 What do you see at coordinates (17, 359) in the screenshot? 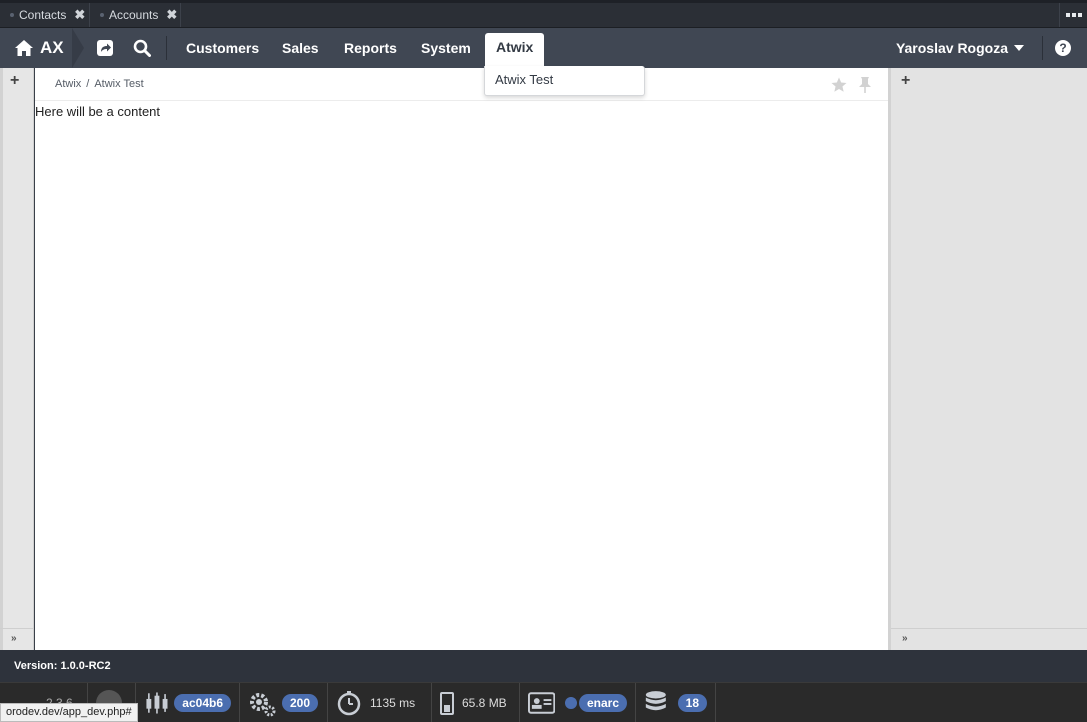
I see `left-sidebar: + »` at bounding box center [17, 359].